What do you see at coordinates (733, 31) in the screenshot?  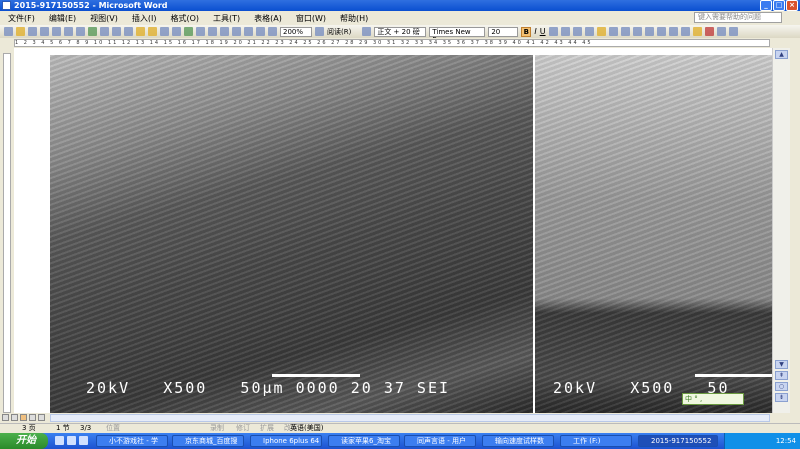 I see `enclose-char-icon` at bounding box center [733, 31].